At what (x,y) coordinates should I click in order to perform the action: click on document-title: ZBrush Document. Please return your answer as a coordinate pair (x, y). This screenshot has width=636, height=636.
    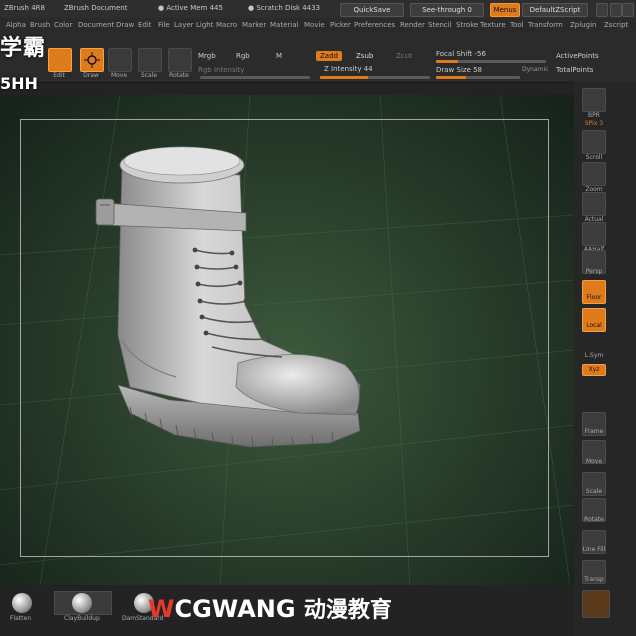
    Looking at the image, I should click on (96, 8).